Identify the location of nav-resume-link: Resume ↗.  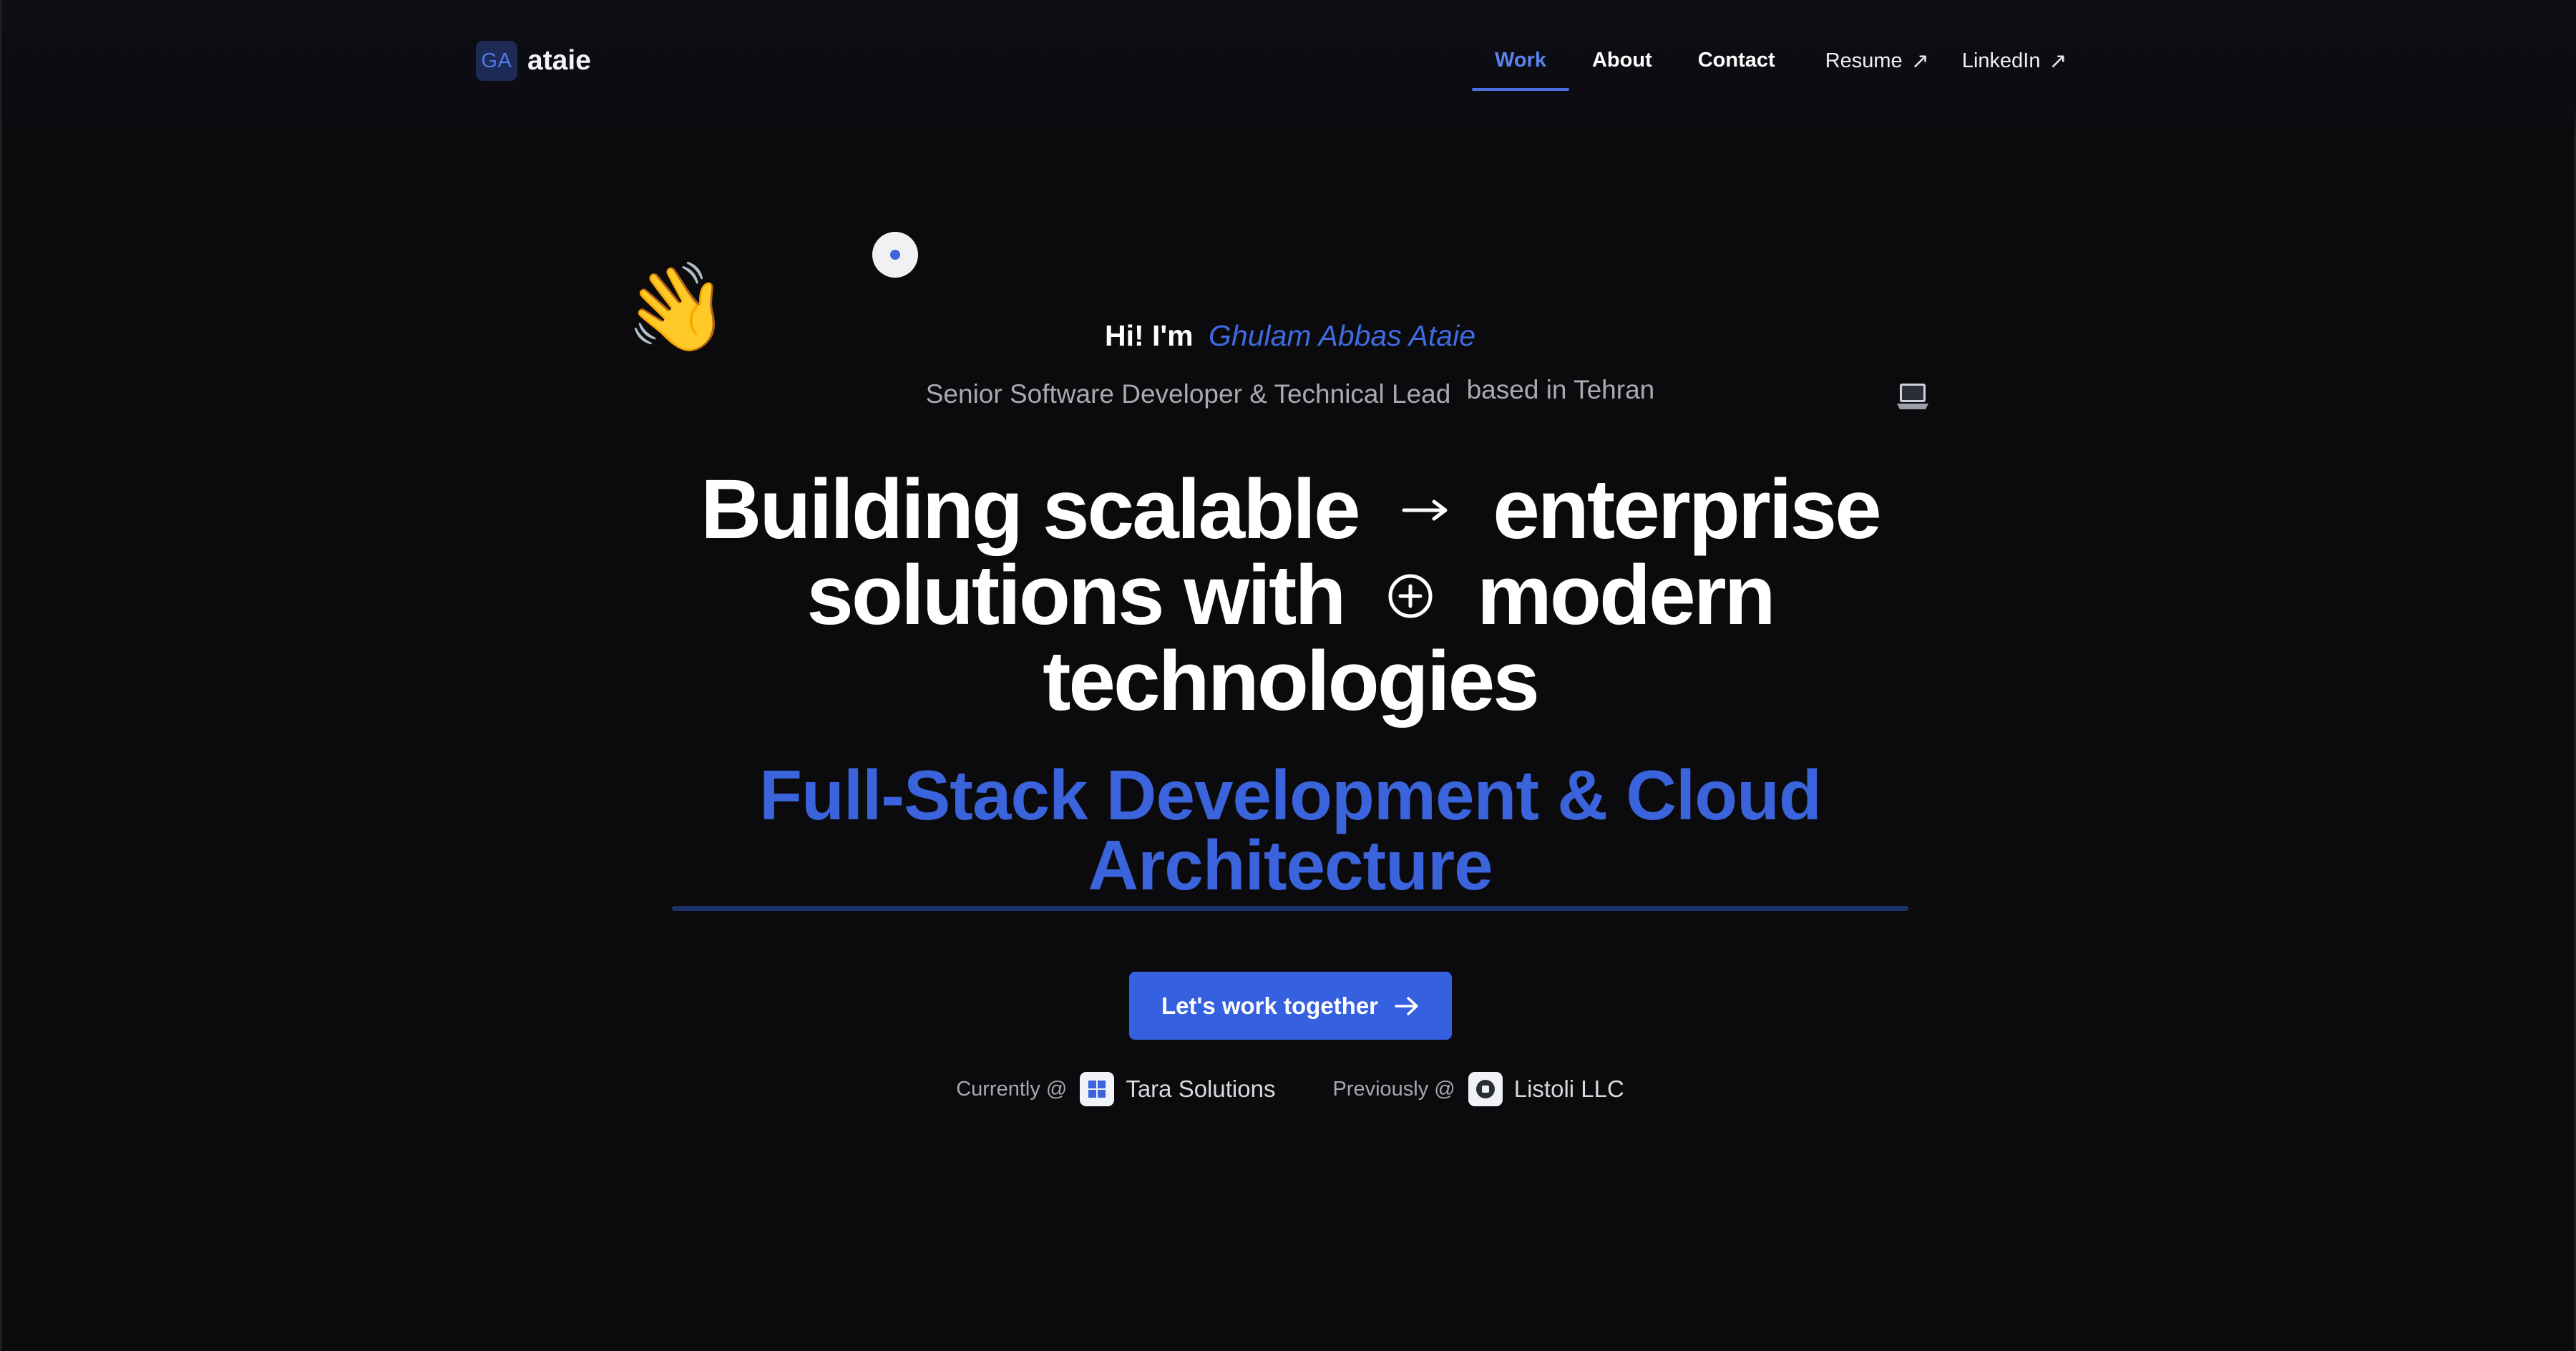
(1877, 67).